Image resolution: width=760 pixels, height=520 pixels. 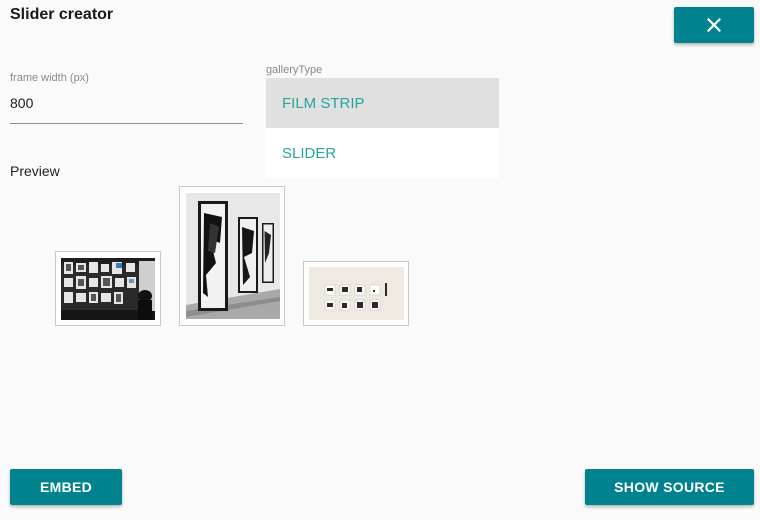 What do you see at coordinates (126, 103) in the screenshot?
I see `frame-width-input` at bounding box center [126, 103].